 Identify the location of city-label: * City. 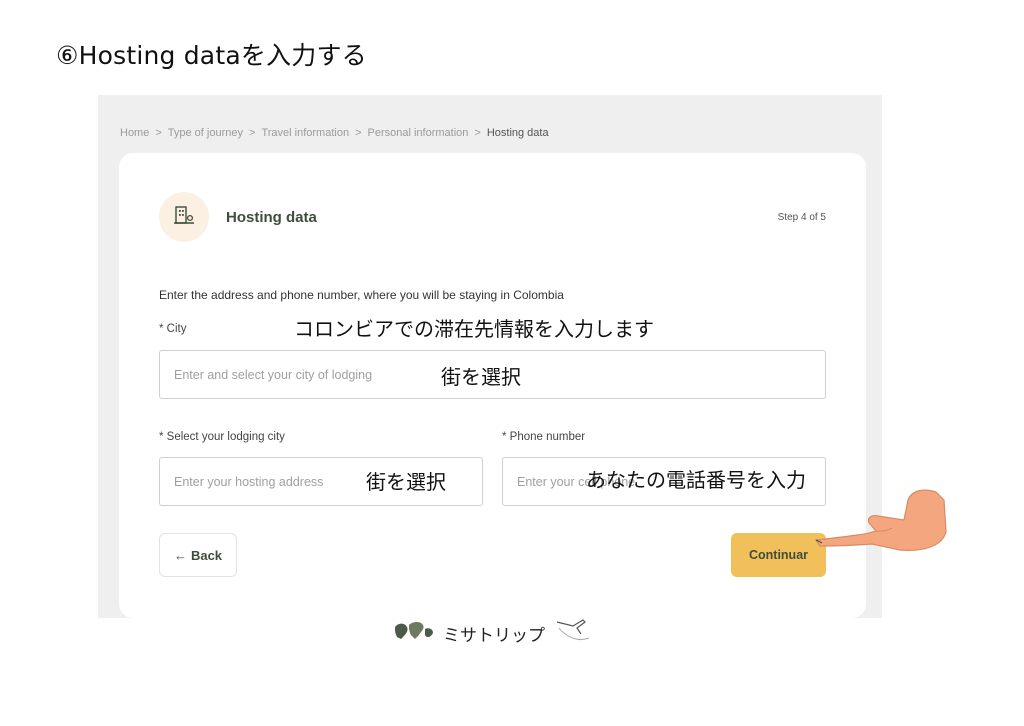
(173, 329).